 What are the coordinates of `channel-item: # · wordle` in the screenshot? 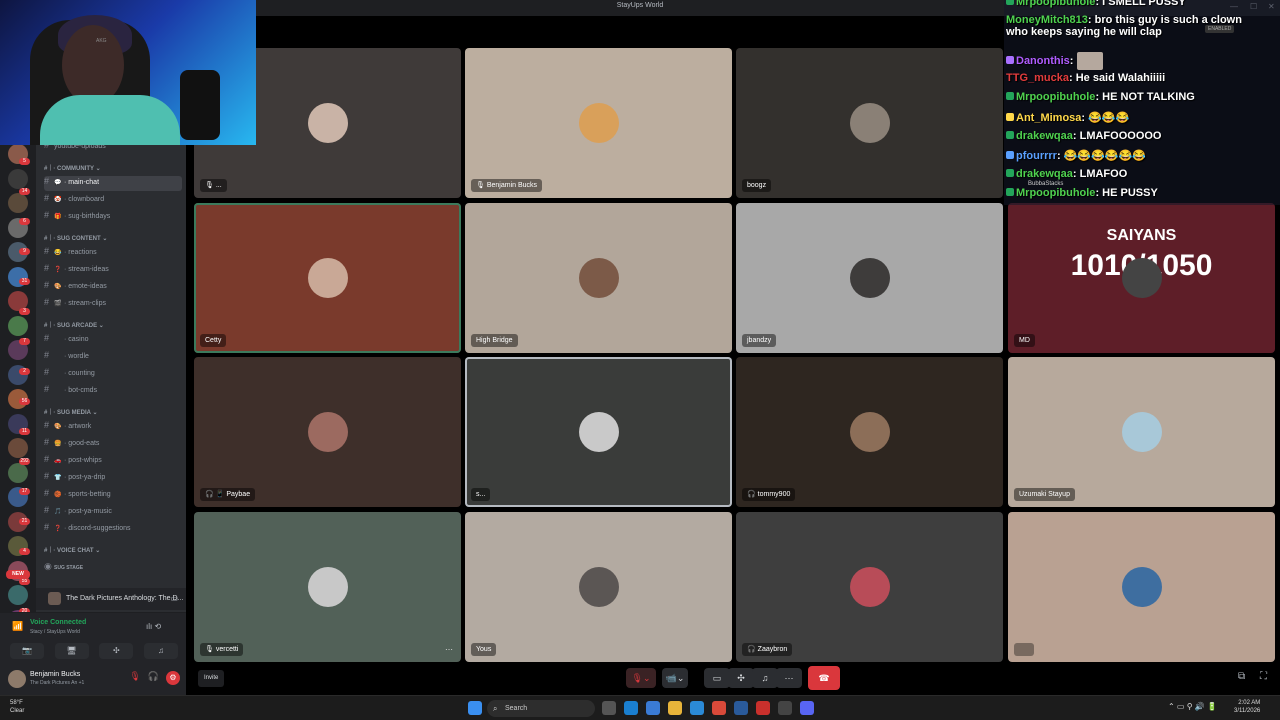 It's located at (113, 357).